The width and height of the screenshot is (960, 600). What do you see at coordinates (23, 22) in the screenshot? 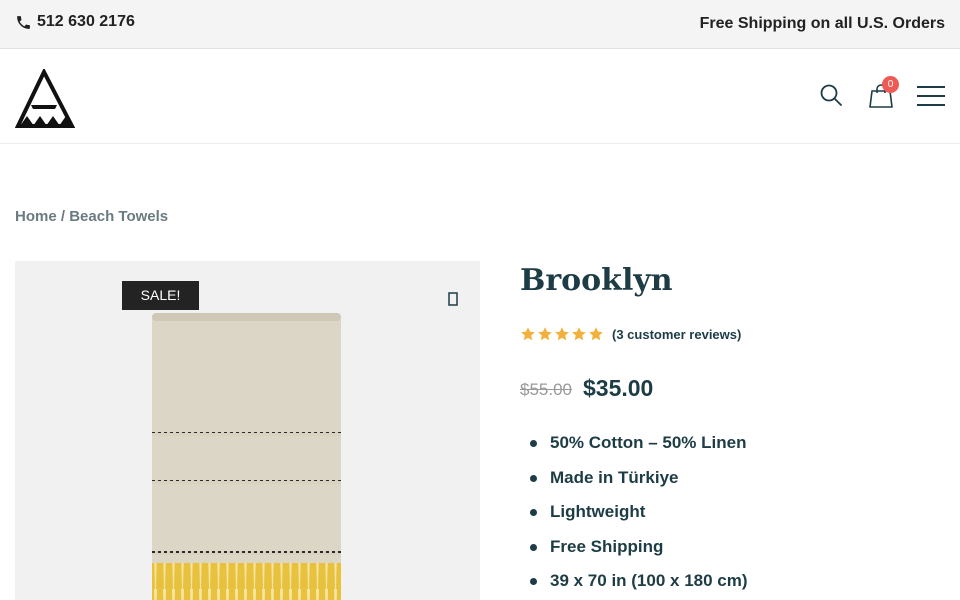
I see `phone-icon` at bounding box center [23, 22].